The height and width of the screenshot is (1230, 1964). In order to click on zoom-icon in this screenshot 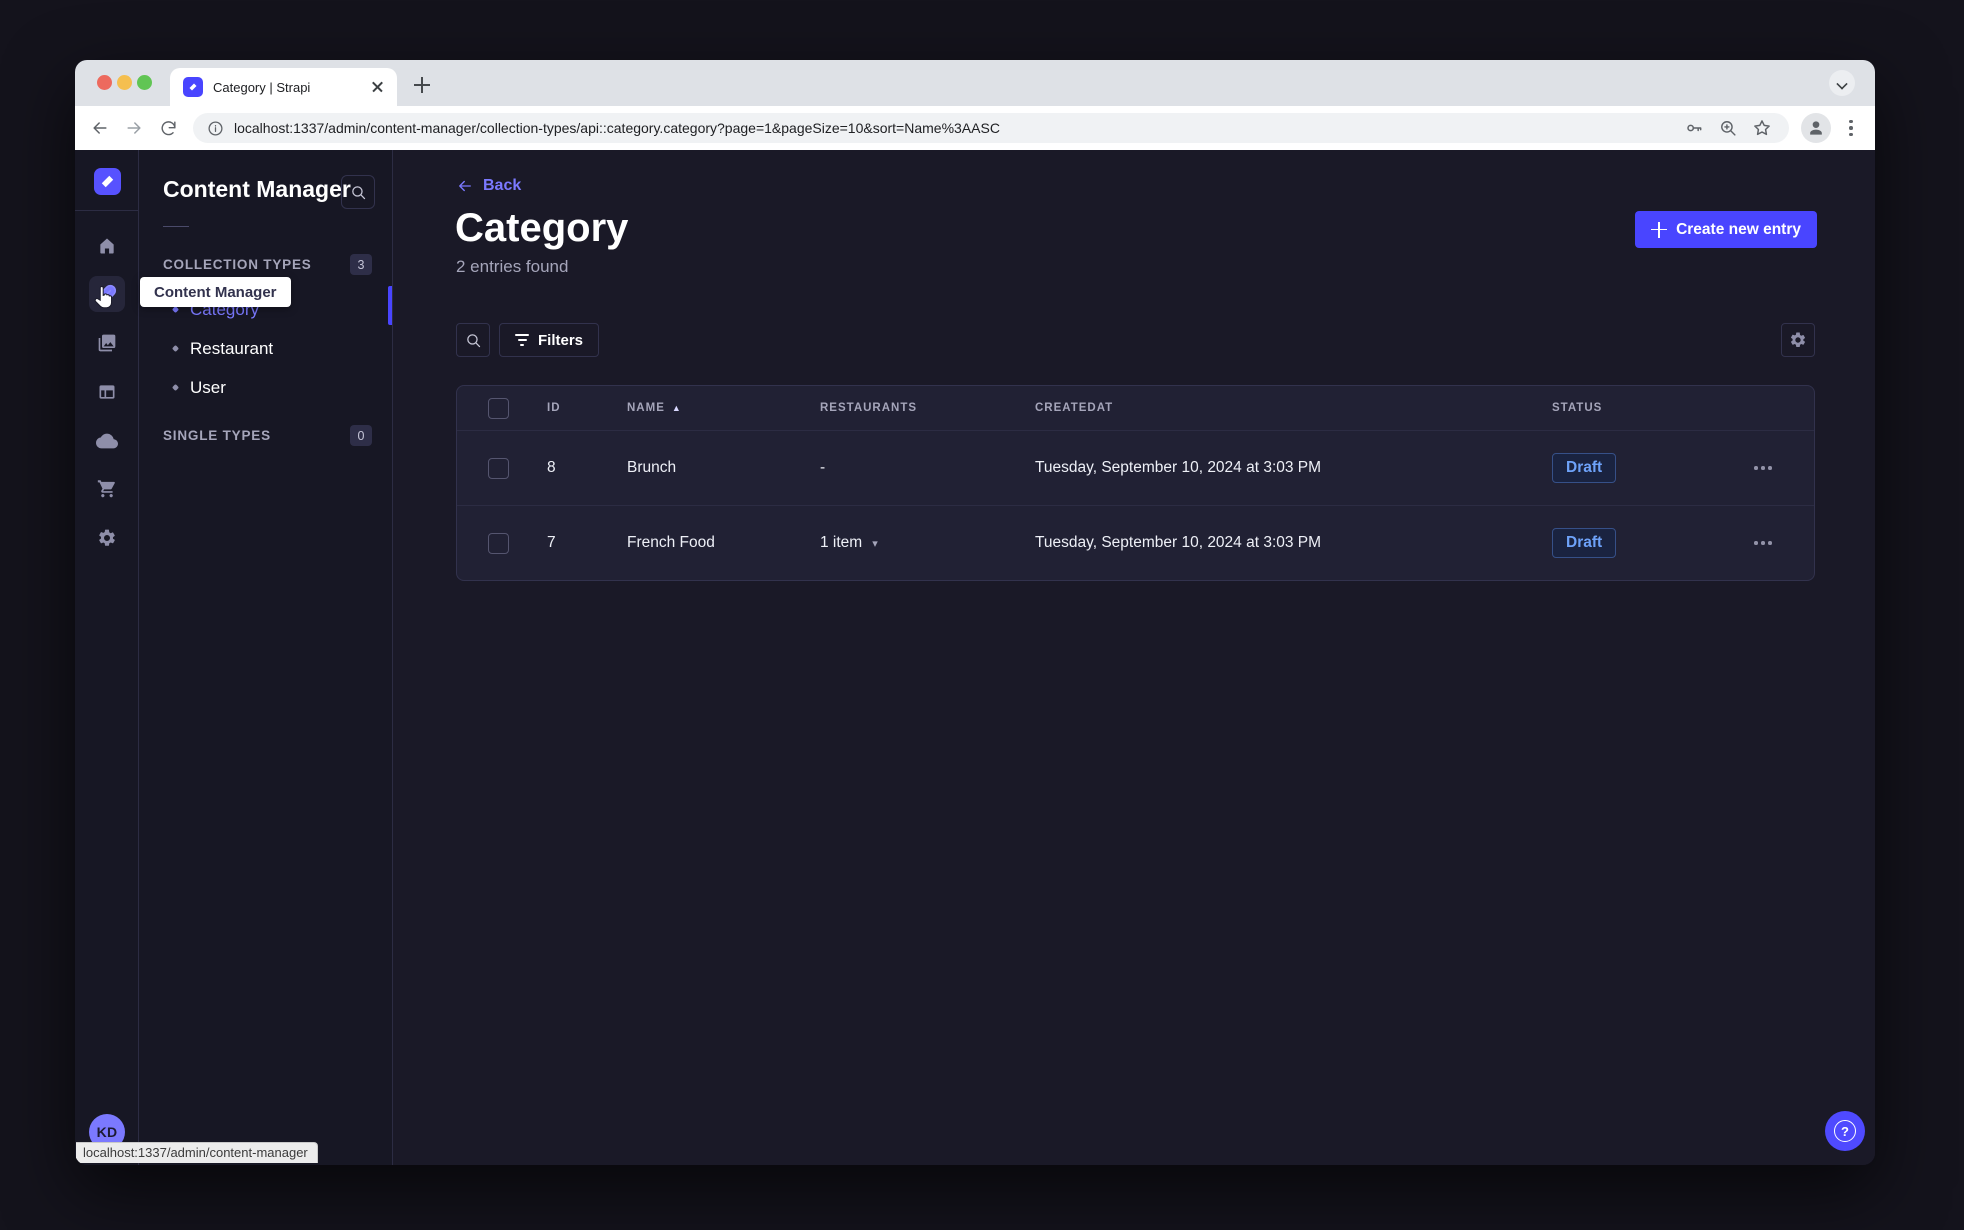, I will do `click(1728, 128)`.